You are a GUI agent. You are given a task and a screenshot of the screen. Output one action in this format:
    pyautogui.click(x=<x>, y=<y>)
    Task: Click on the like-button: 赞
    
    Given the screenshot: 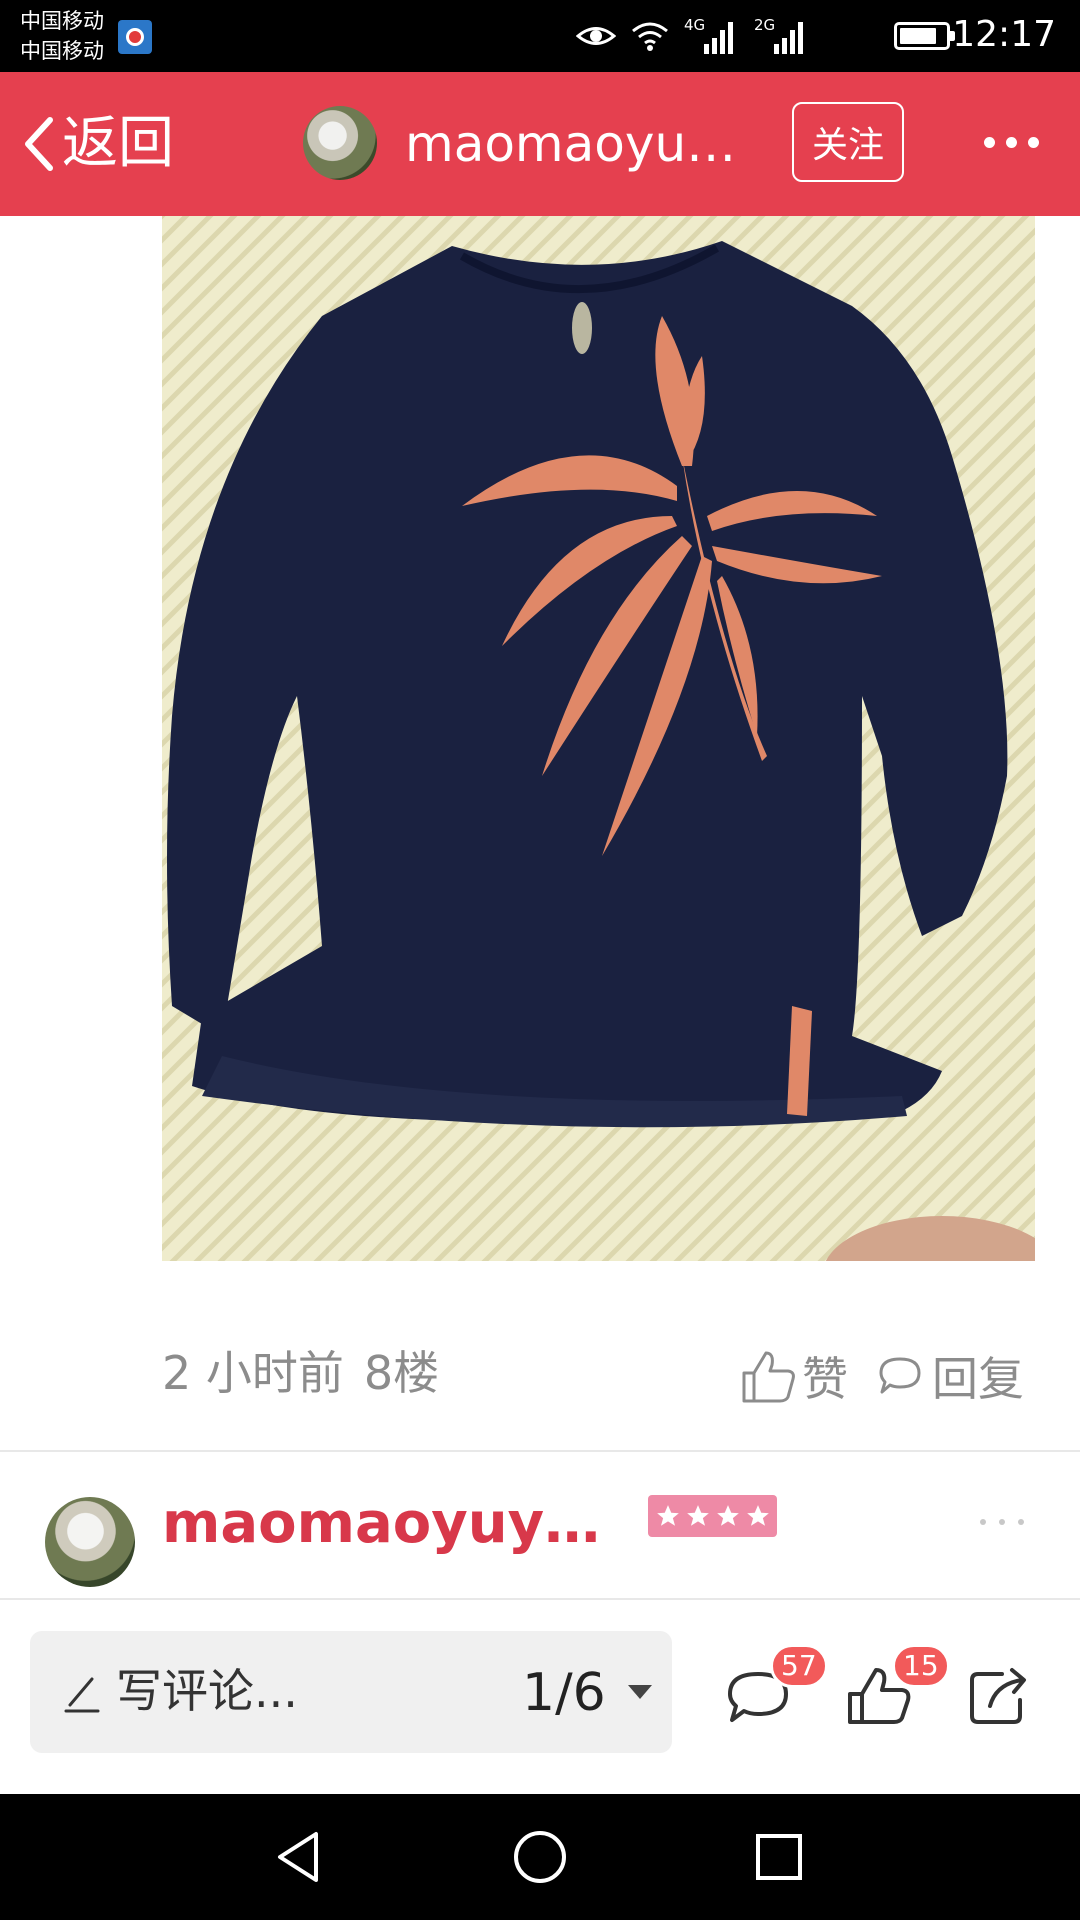 What is the action you would take?
    pyautogui.click(x=794, y=1376)
    